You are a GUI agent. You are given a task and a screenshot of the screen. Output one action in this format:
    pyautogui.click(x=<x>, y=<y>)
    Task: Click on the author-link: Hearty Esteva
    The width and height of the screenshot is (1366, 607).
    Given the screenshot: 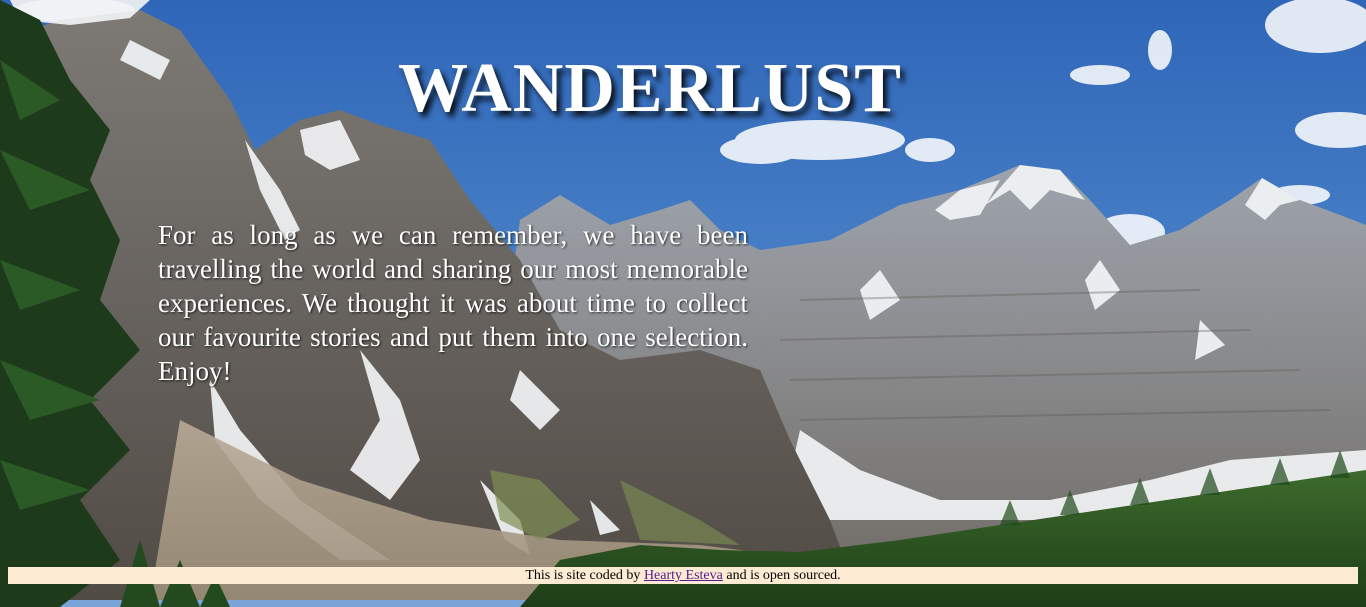 What is the action you would take?
    pyautogui.click(x=683, y=575)
    